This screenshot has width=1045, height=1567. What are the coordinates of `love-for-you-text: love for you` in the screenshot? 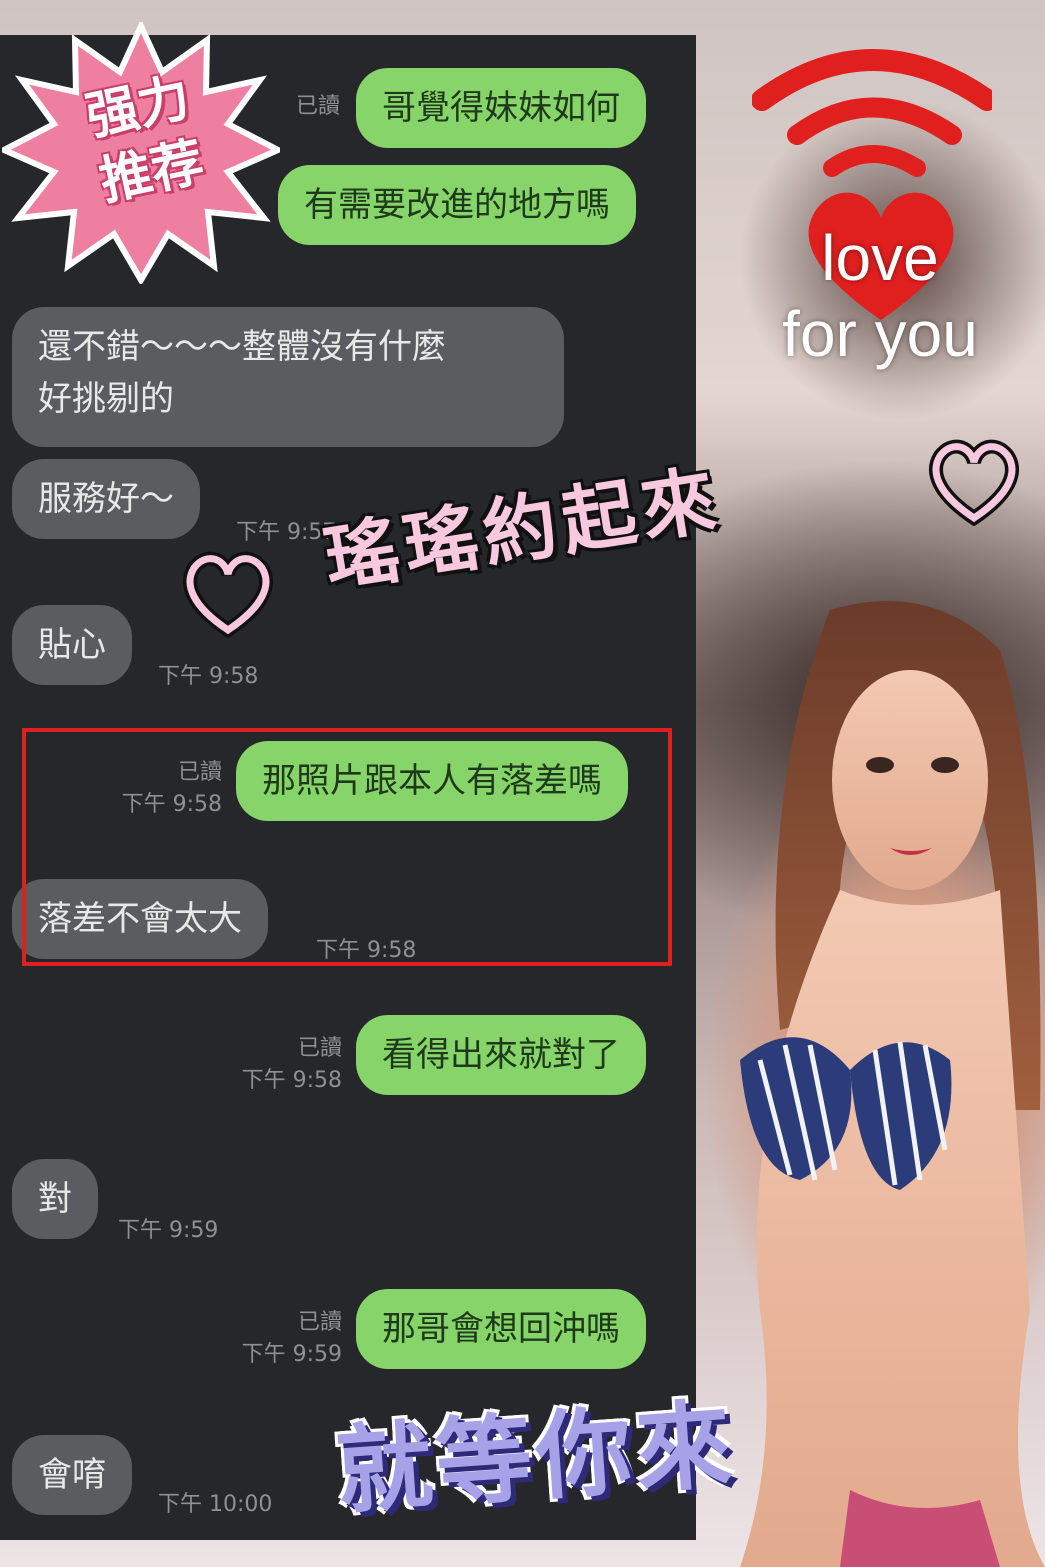 It's located at (880, 296).